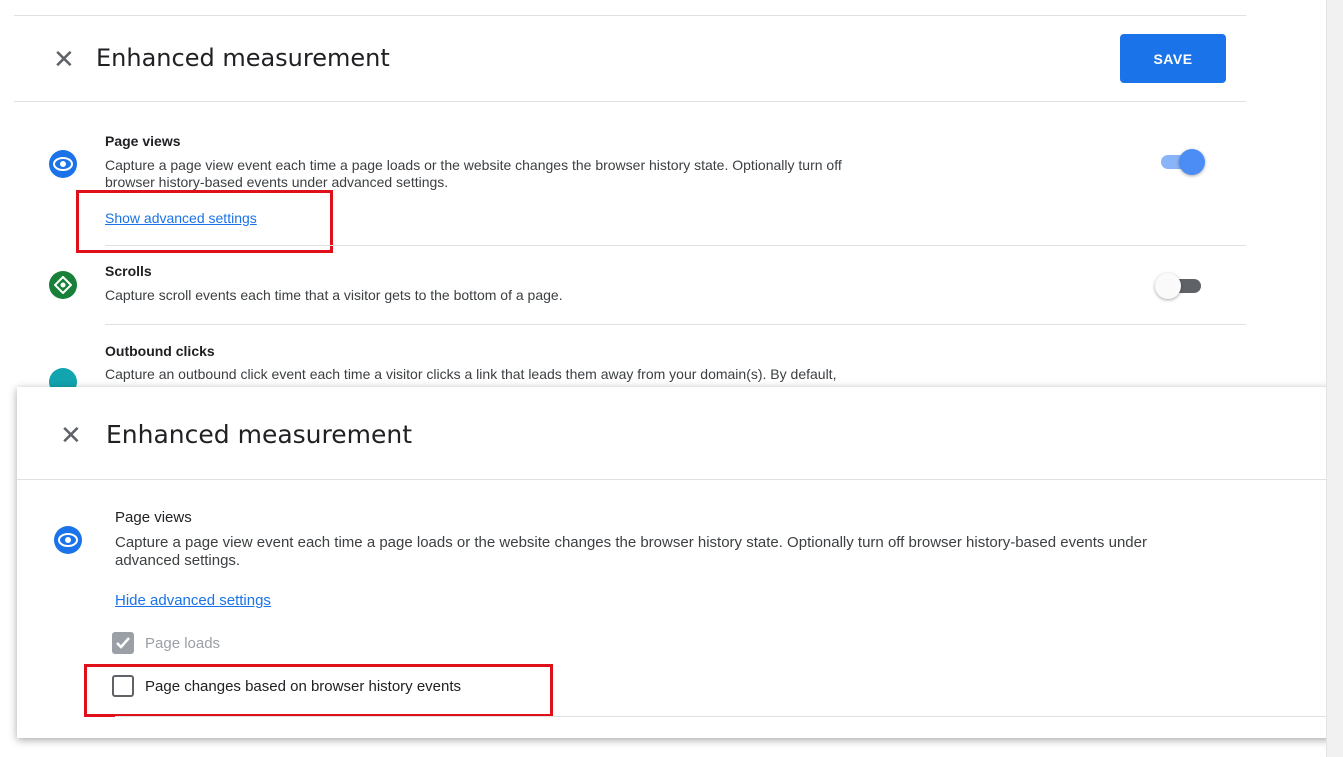 This screenshot has width=1343, height=757. Describe the element at coordinates (178, 560) in the screenshot. I see `page-views-description-line2: advanced settings.` at that location.